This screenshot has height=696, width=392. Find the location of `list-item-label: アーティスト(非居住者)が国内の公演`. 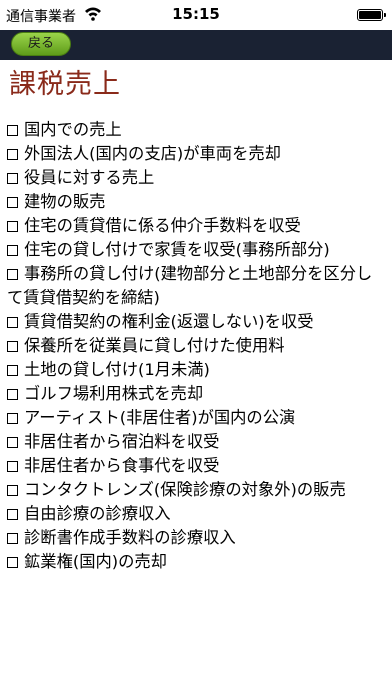

list-item-label: アーティスト(非居住者)が国内の公演 is located at coordinates (160, 417).